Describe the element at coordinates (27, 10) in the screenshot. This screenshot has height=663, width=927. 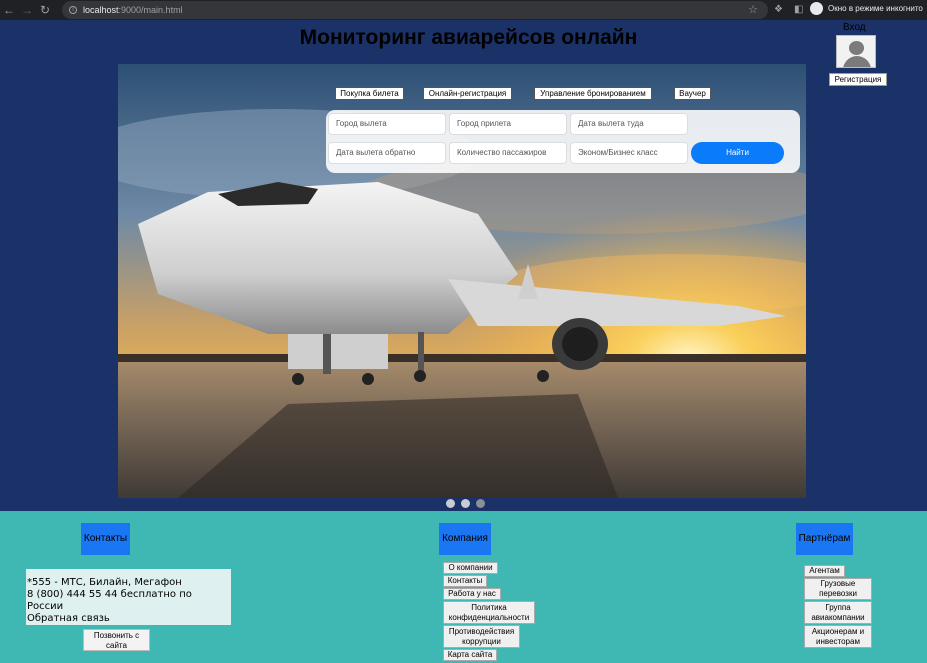
I see `forward-arrow-icon: →` at that location.